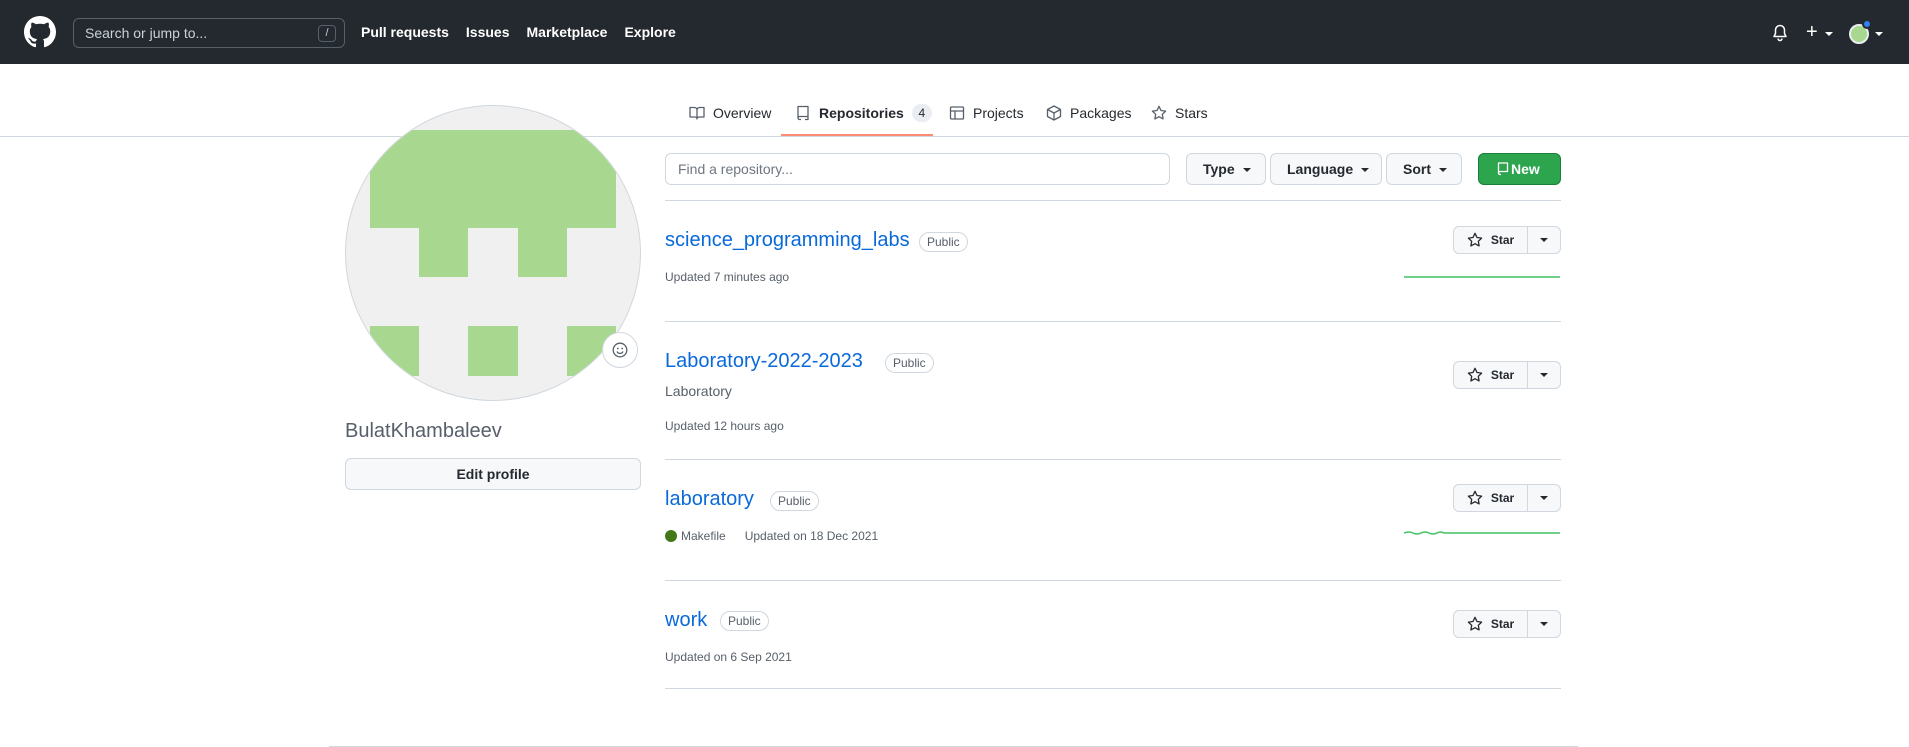 The width and height of the screenshot is (1909, 747). I want to click on main-nav: Pull requests Issues Marketplace Explore, so click(518, 32).